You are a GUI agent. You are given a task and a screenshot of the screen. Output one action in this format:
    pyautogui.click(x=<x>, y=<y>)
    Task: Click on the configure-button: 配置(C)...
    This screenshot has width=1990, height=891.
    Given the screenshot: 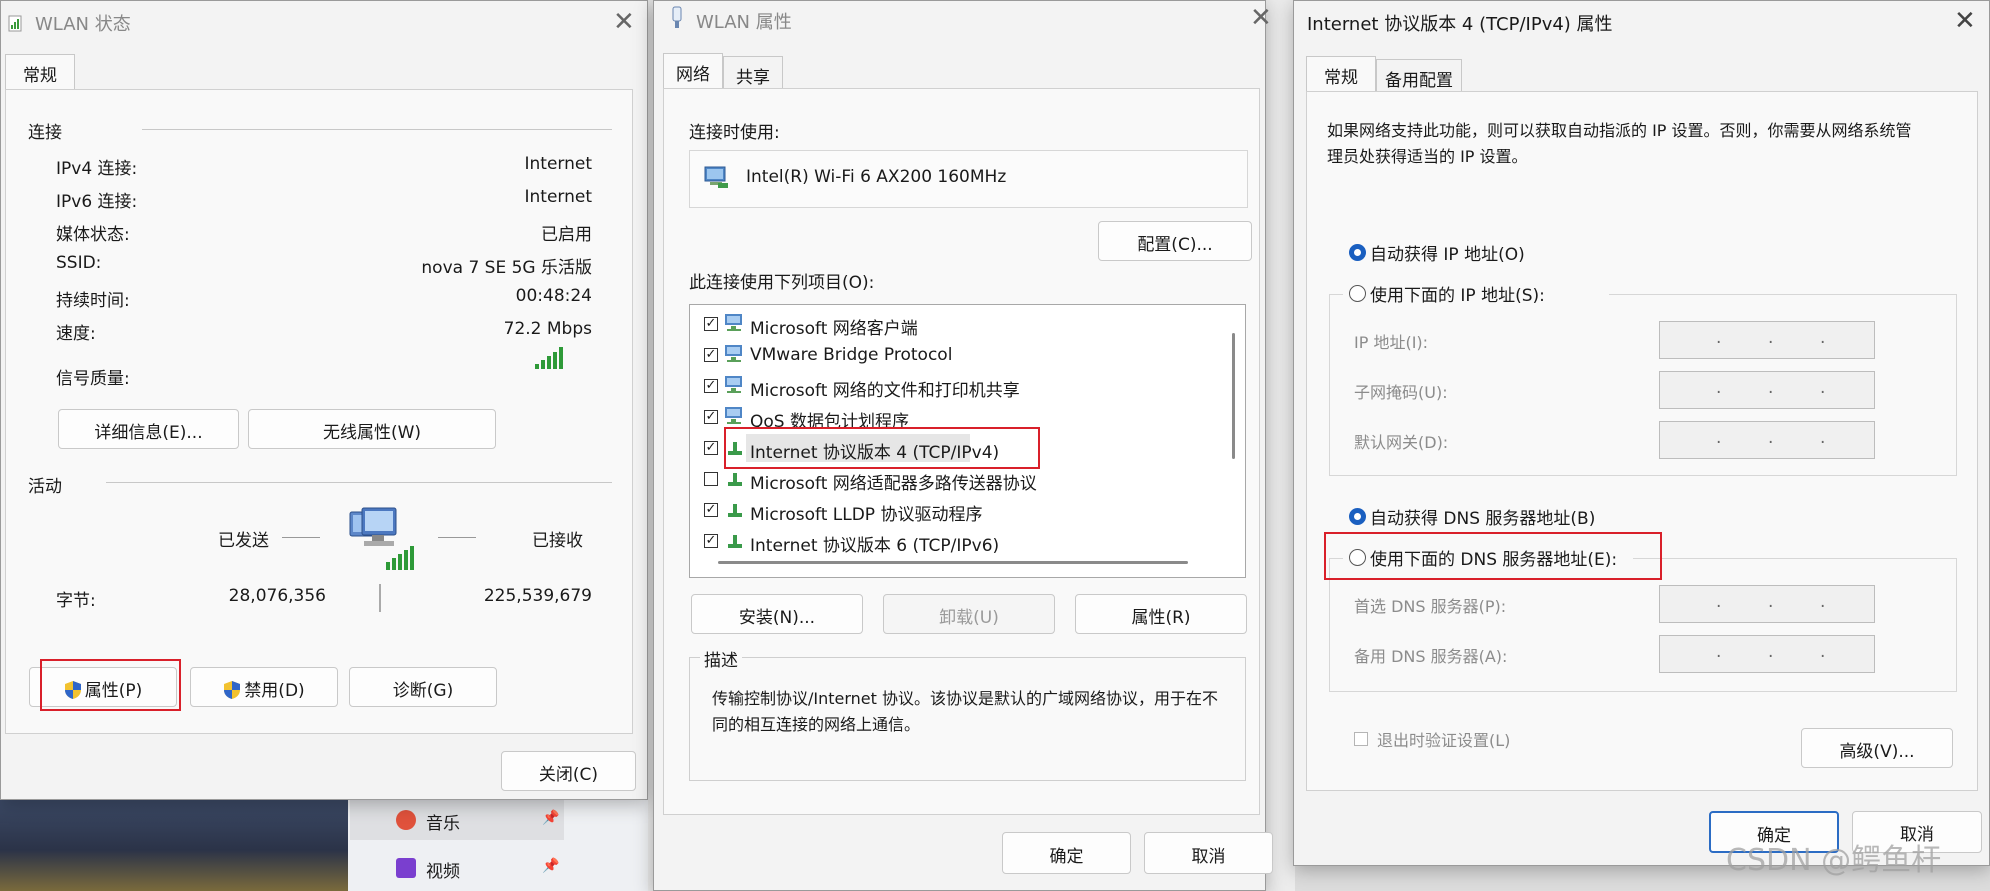 What is the action you would take?
    pyautogui.click(x=1175, y=241)
    